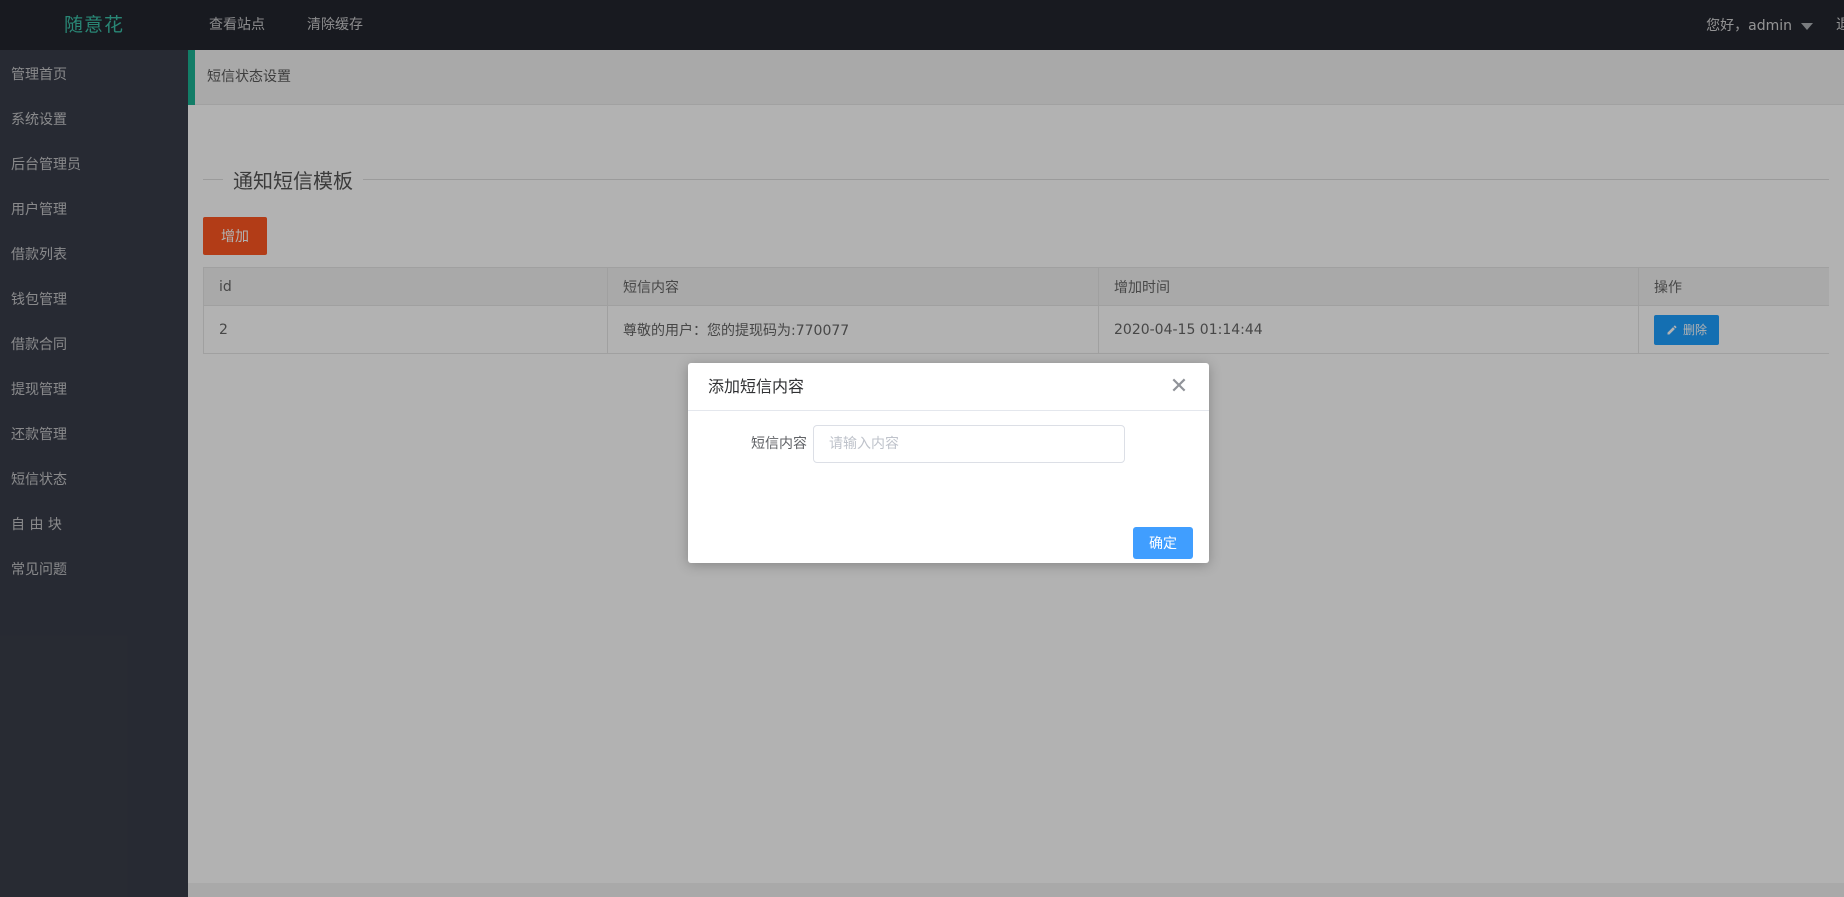 The width and height of the screenshot is (1844, 897). I want to click on add-sms-dialog: 添加短信内容 ✕ 短信内容 确定, so click(948, 463).